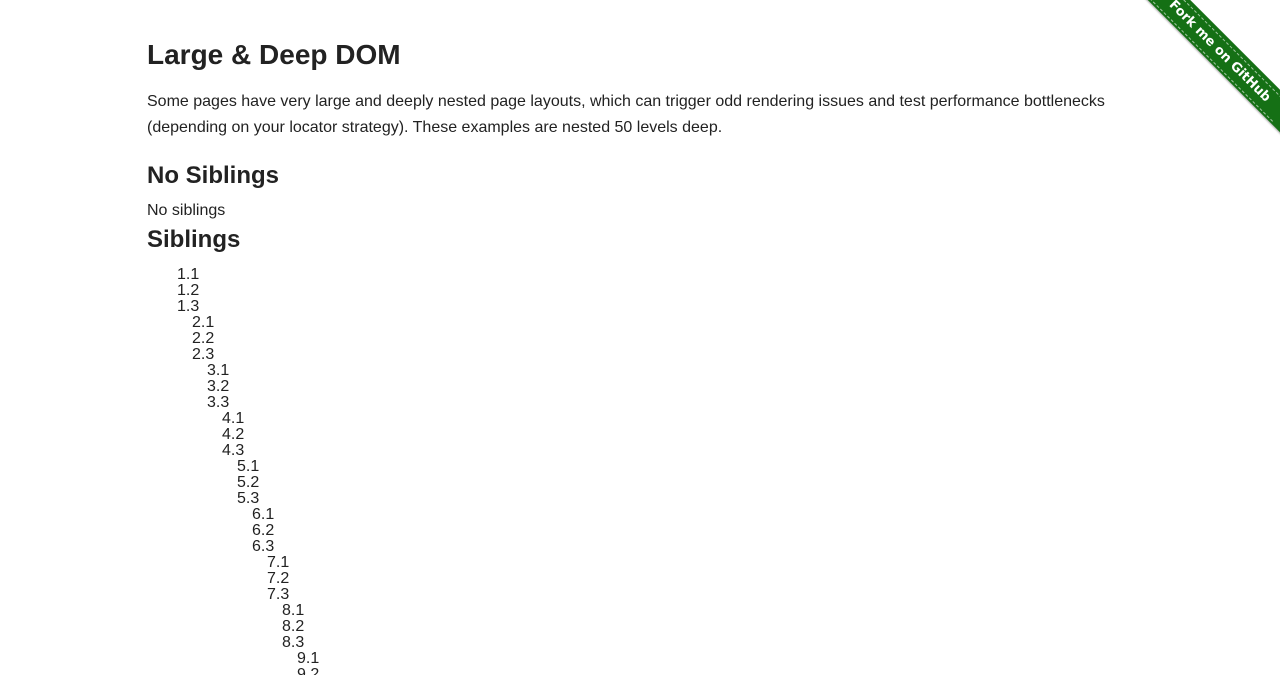 The width and height of the screenshot is (1280, 675). What do you see at coordinates (218, 402) in the screenshot?
I see `sibling-item-3-3: 3.3` at bounding box center [218, 402].